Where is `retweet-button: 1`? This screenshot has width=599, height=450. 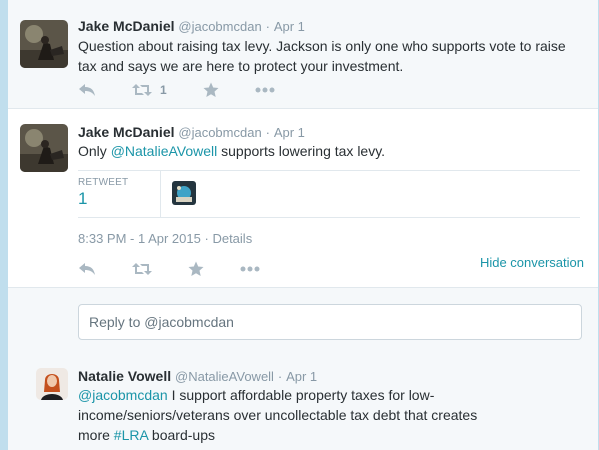
retweet-button: 1 is located at coordinates (149, 90).